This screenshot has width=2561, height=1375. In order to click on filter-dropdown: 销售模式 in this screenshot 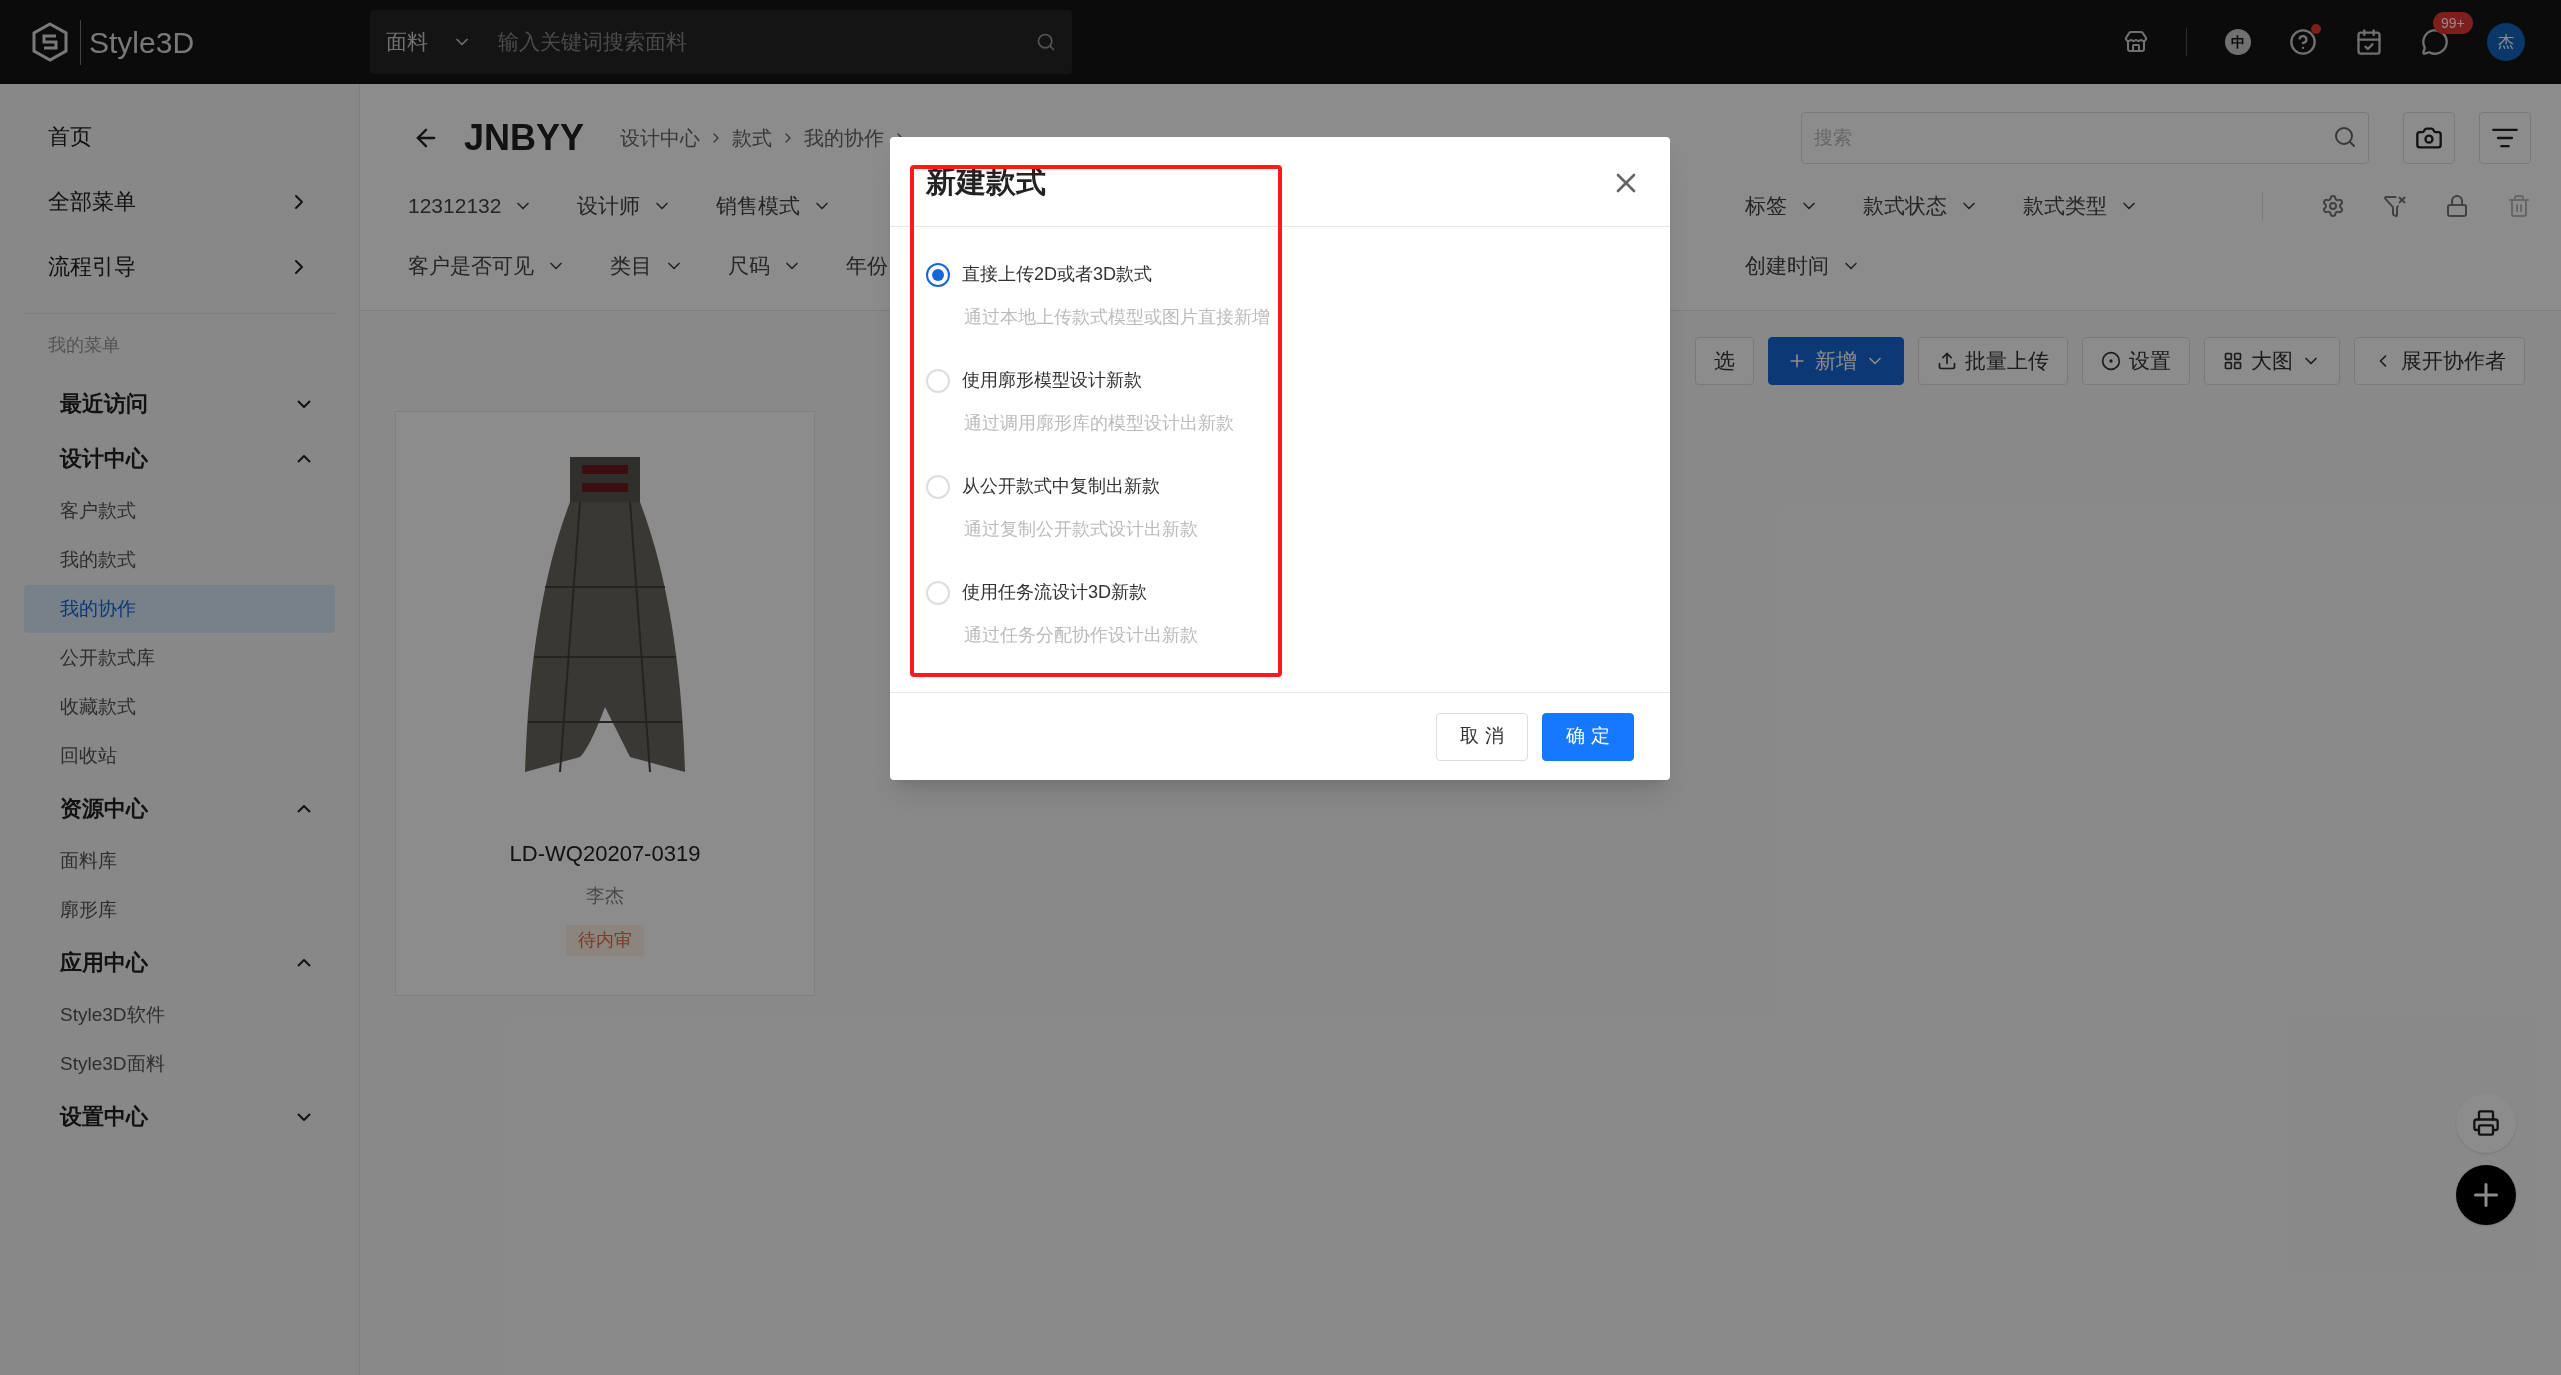, I will do `click(774, 206)`.